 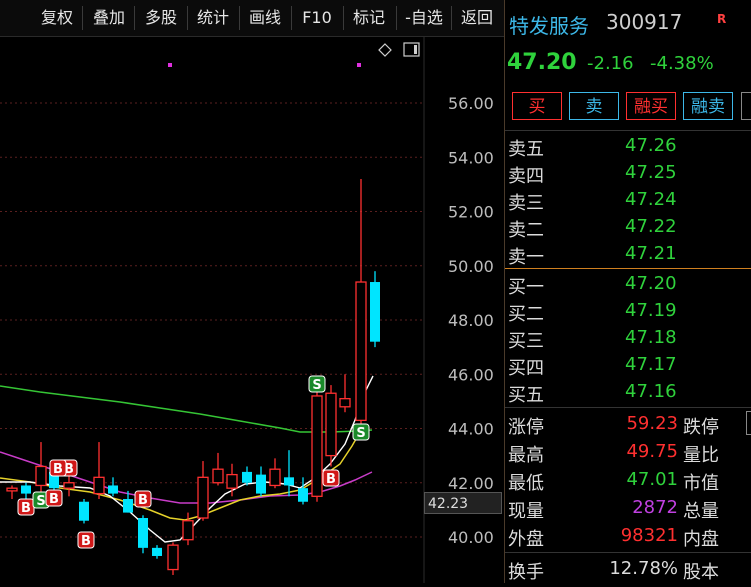 I want to click on signal-dot, so click(x=170, y=65).